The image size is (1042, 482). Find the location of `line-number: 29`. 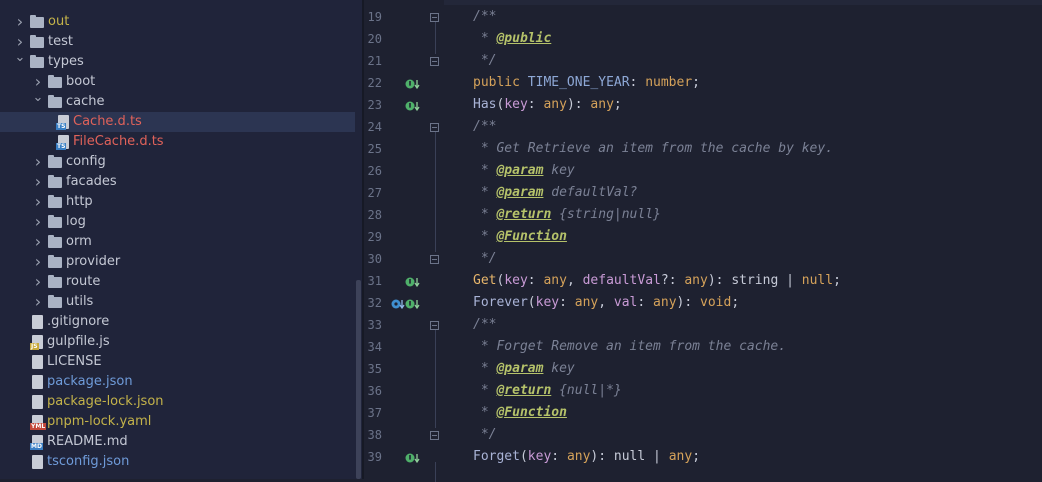

line-number: 29 is located at coordinates (373, 237).